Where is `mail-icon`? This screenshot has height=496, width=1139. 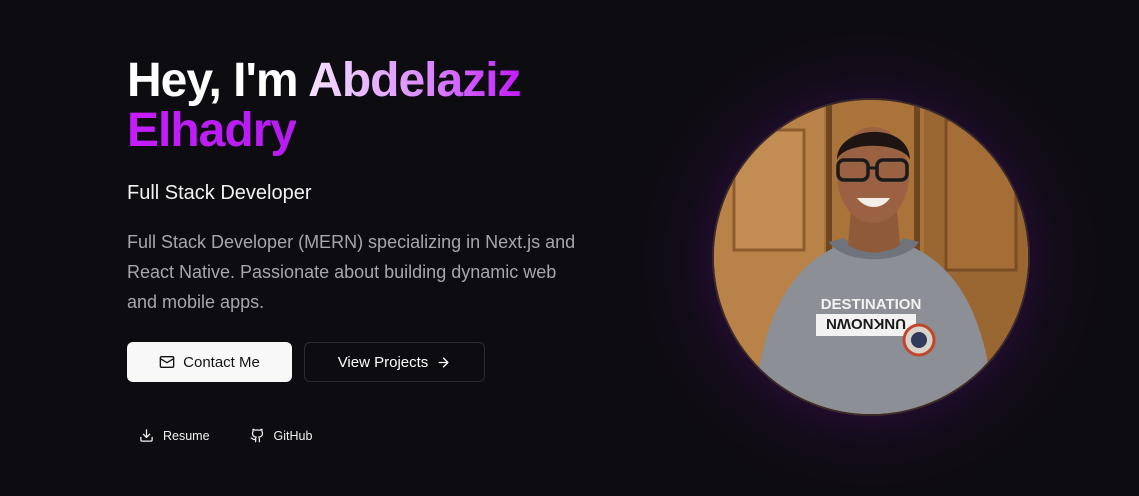
mail-icon is located at coordinates (167, 362).